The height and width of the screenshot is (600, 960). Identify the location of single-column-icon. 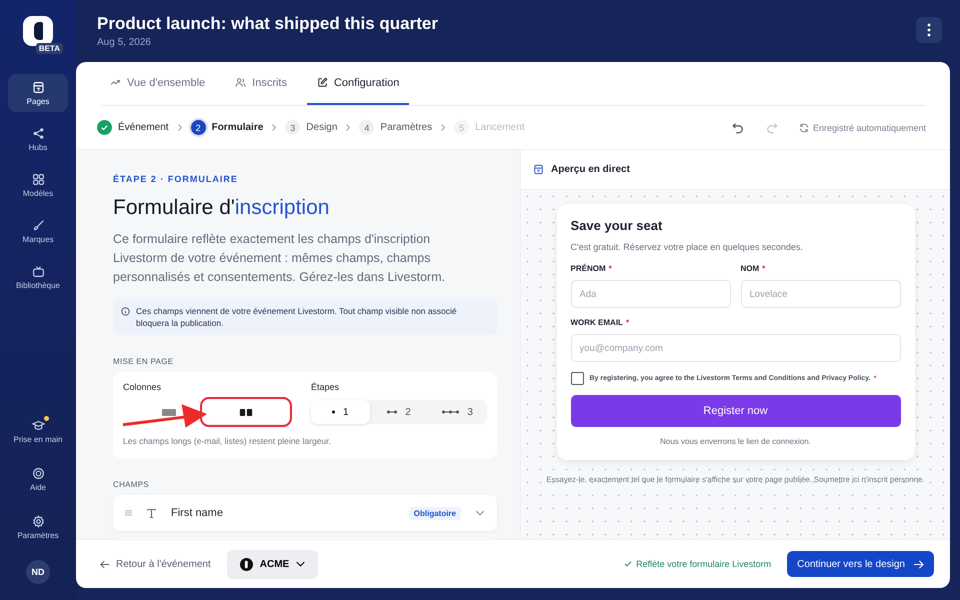
(169, 412).